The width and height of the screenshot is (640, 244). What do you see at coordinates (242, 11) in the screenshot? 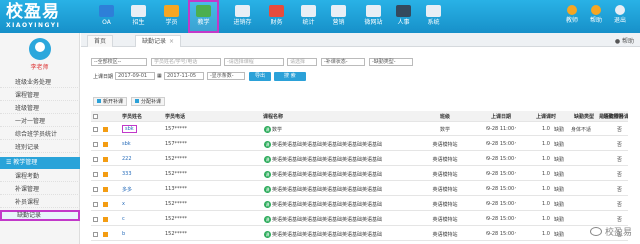
I see `inventory-icon` at bounding box center [242, 11].